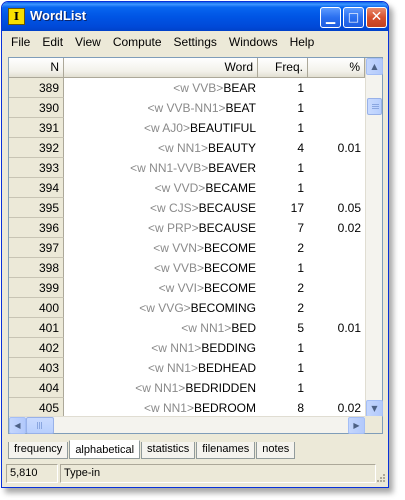  I want to click on word-cell: <w CJS>BECAUSE, so click(161, 208).